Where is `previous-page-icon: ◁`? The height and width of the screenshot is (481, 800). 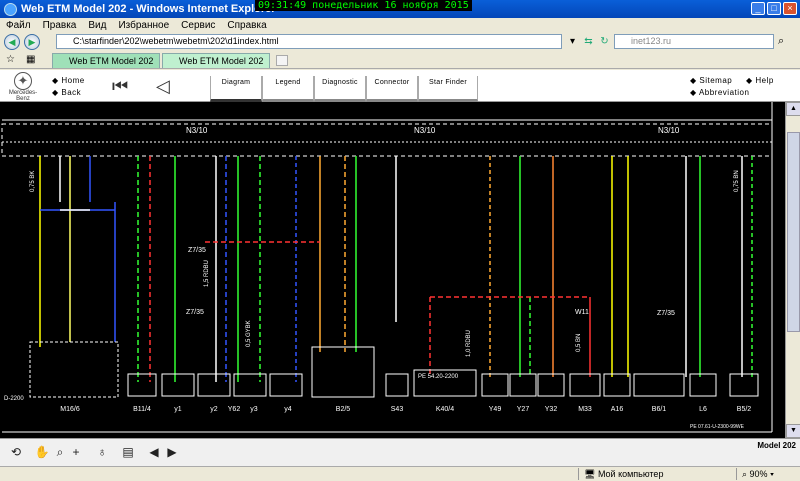 previous-page-icon: ◁ is located at coordinates (163, 86).